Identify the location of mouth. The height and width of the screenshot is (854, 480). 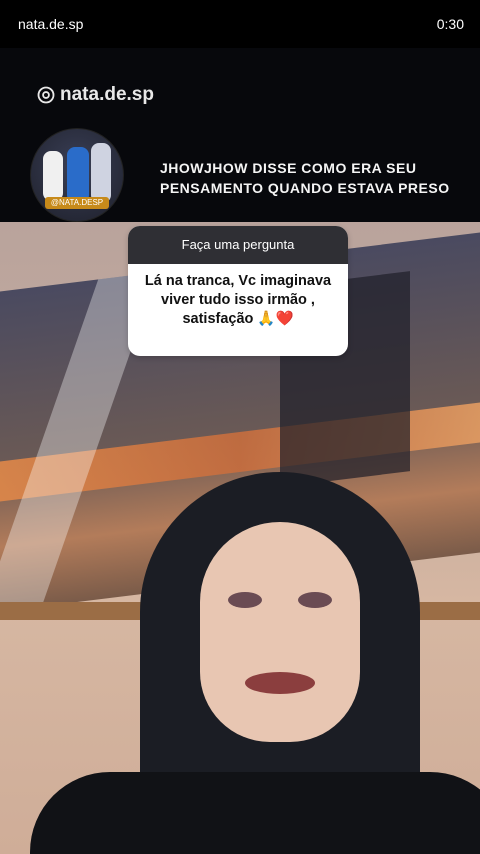
(280, 683).